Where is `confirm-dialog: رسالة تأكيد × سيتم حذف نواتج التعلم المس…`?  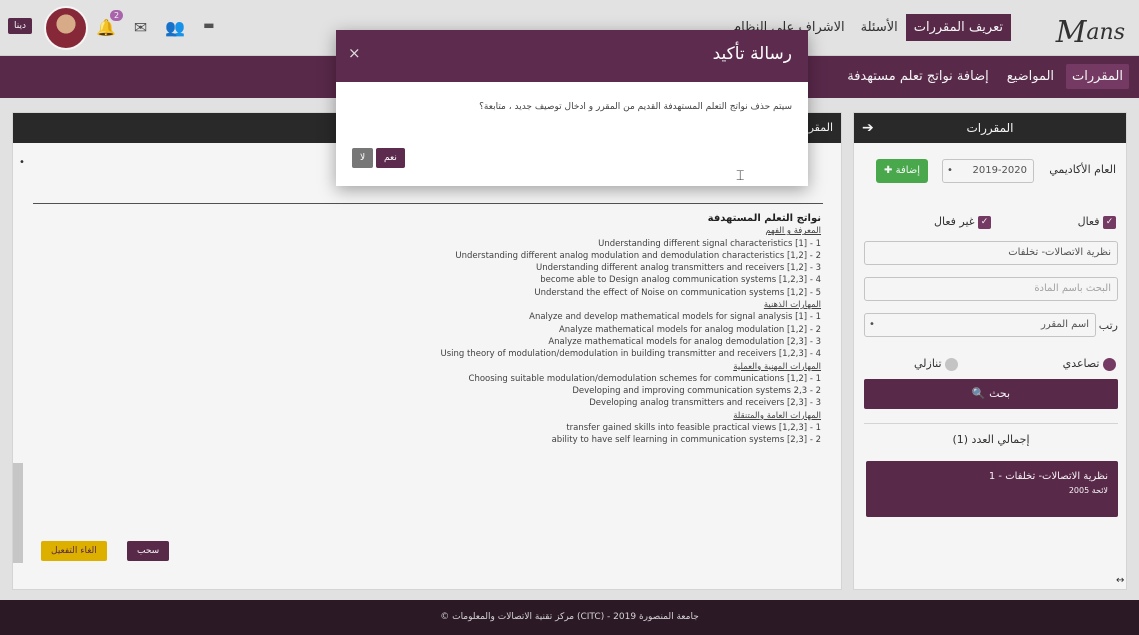 confirm-dialog: رسالة تأكيد × سيتم حذف نواتج التعلم المس… is located at coordinates (572, 108).